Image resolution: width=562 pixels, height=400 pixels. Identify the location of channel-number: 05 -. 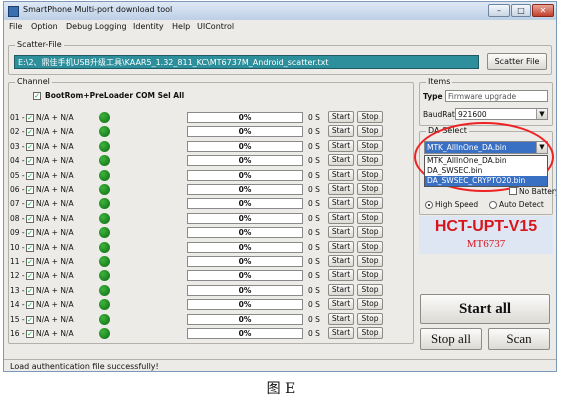
(17, 175).